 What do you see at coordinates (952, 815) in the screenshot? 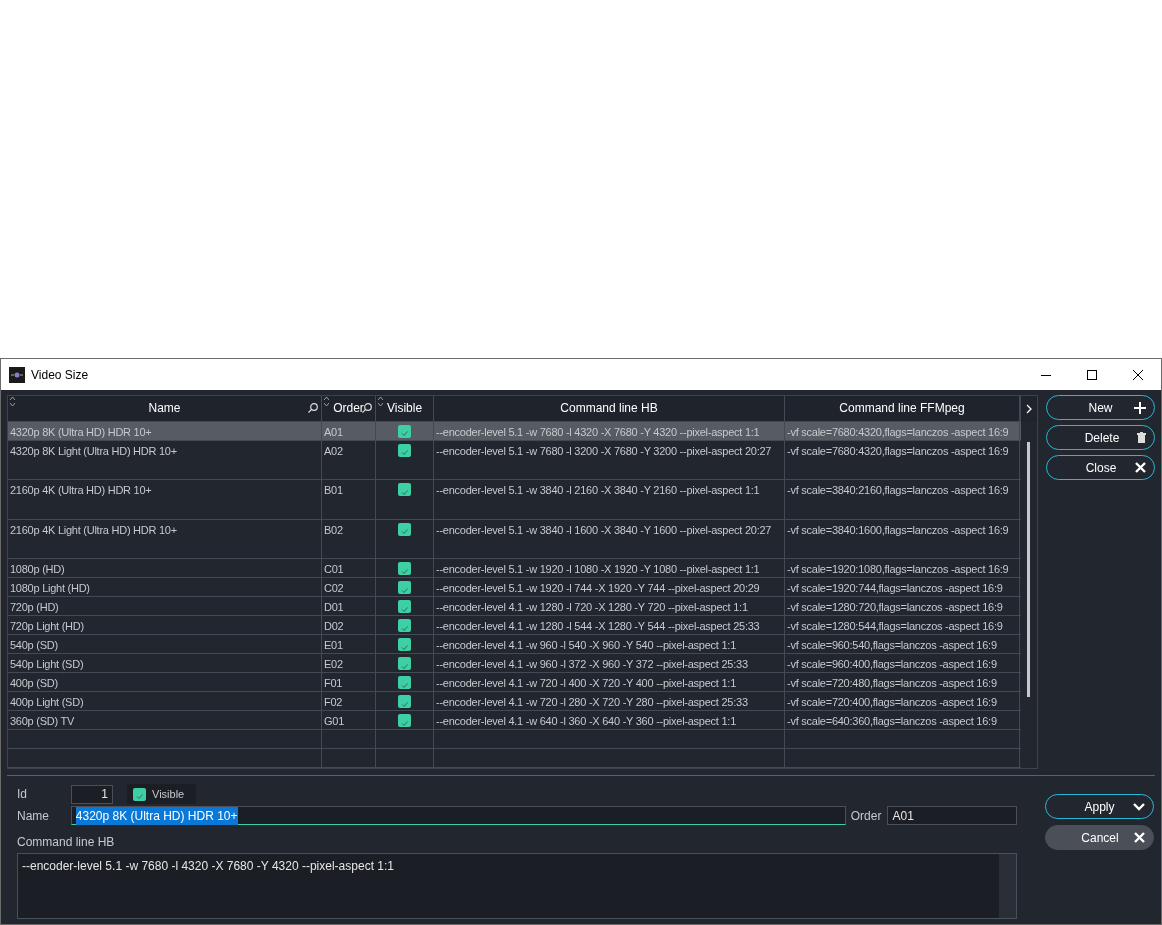
I see `order-field: A01` at bounding box center [952, 815].